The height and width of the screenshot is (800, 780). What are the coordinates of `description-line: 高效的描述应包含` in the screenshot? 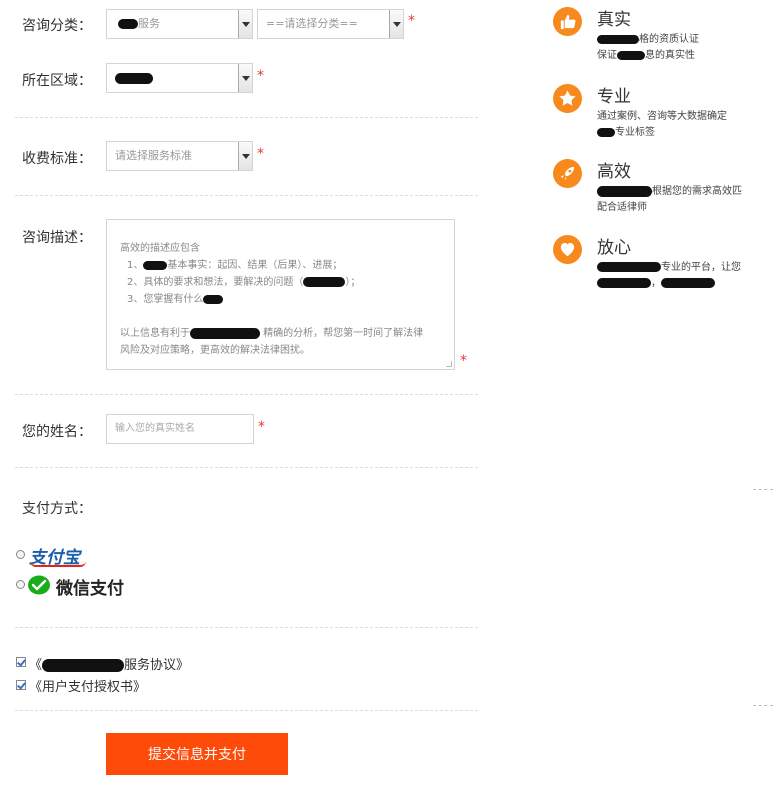 It's located at (160, 248).